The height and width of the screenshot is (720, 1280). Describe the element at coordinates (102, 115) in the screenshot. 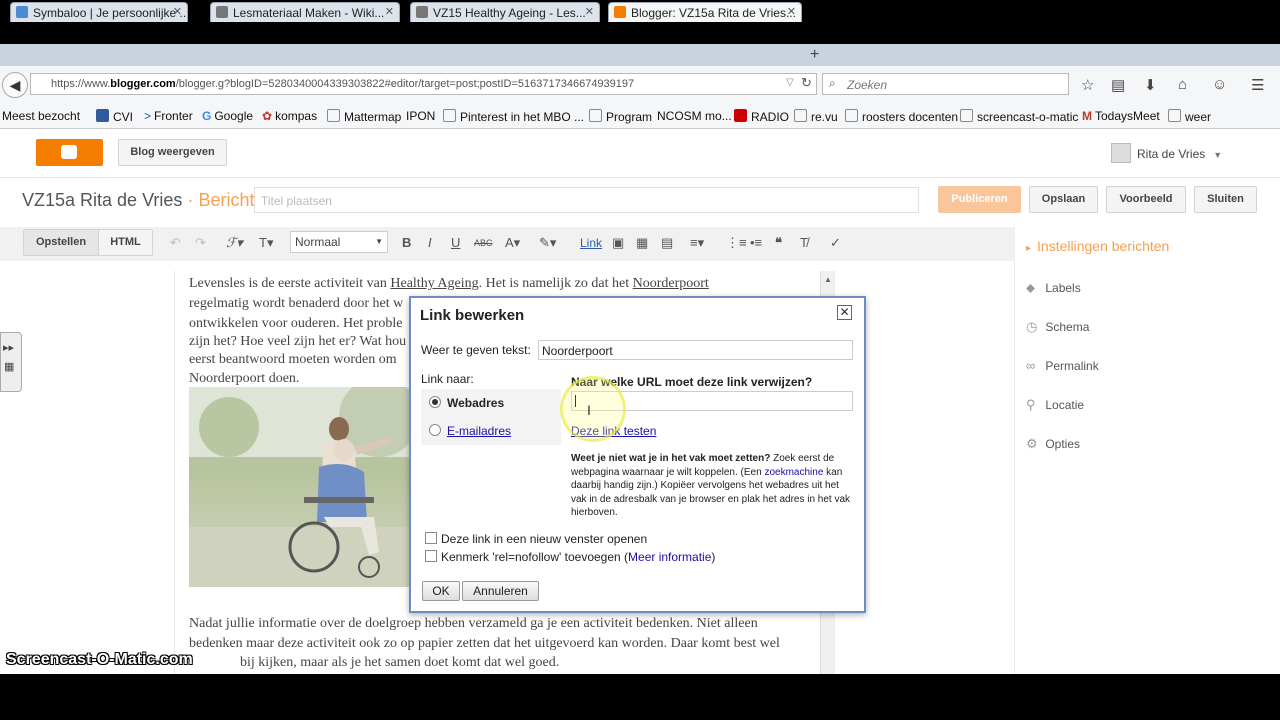

I see `cvi-icon` at that location.